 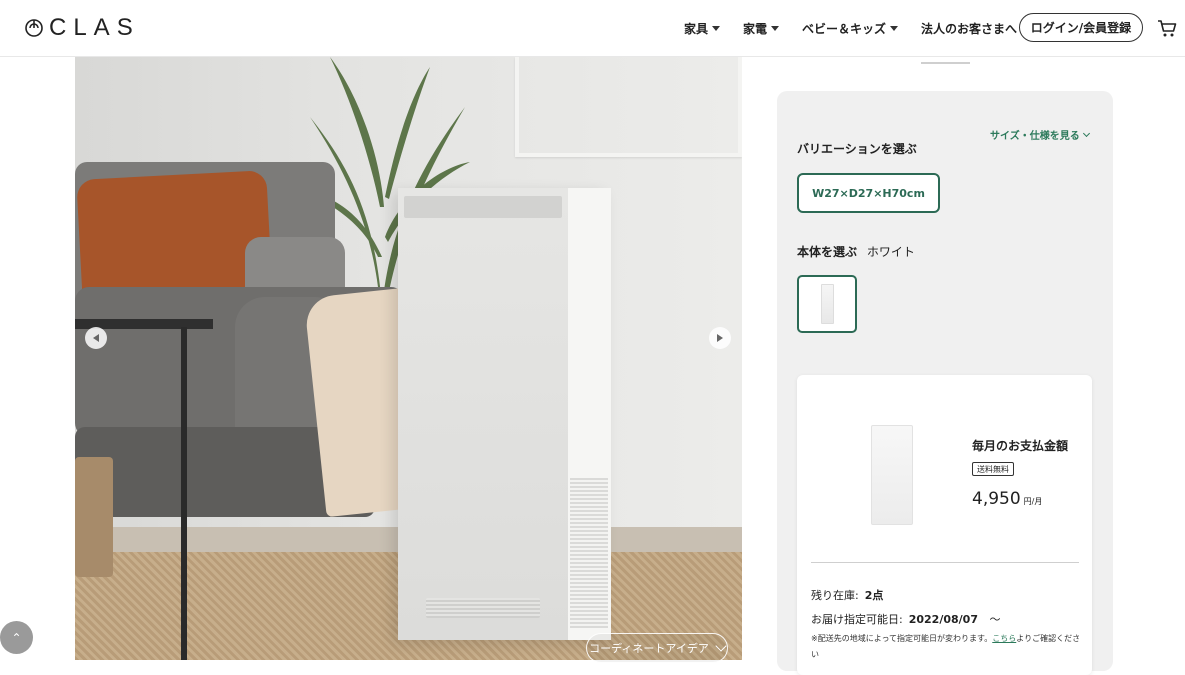 I want to click on basket, so click(x=94, y=517).